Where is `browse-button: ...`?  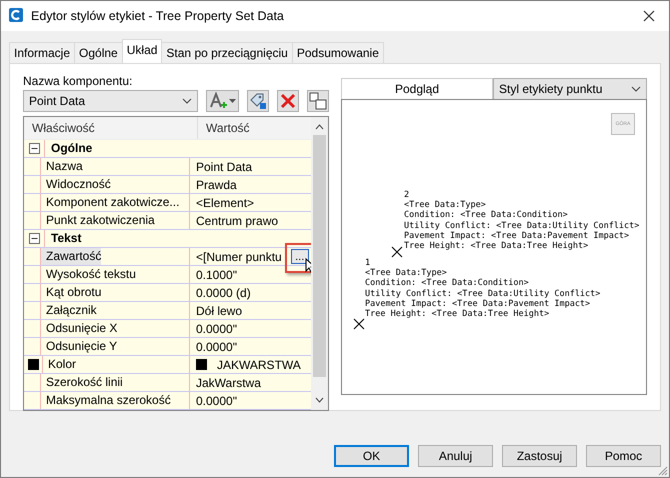
browse-button: ... is located at coordinates (299, 256).